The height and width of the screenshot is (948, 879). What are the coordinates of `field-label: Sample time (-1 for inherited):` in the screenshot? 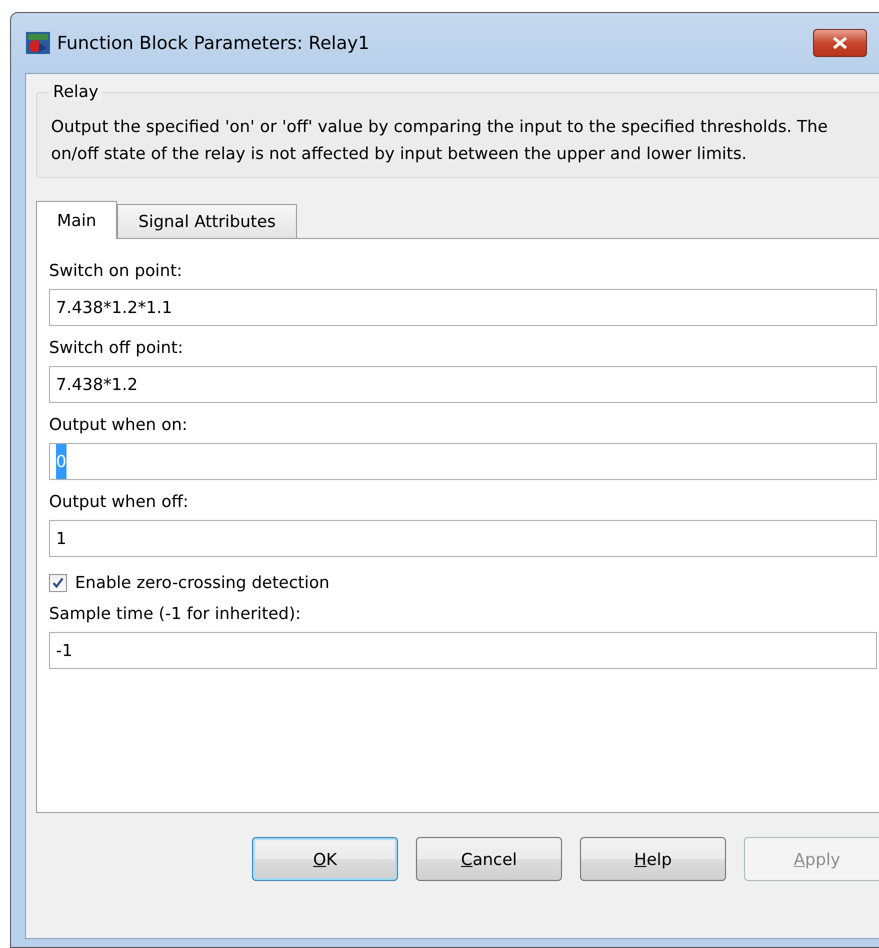 It's located at (175, 613).